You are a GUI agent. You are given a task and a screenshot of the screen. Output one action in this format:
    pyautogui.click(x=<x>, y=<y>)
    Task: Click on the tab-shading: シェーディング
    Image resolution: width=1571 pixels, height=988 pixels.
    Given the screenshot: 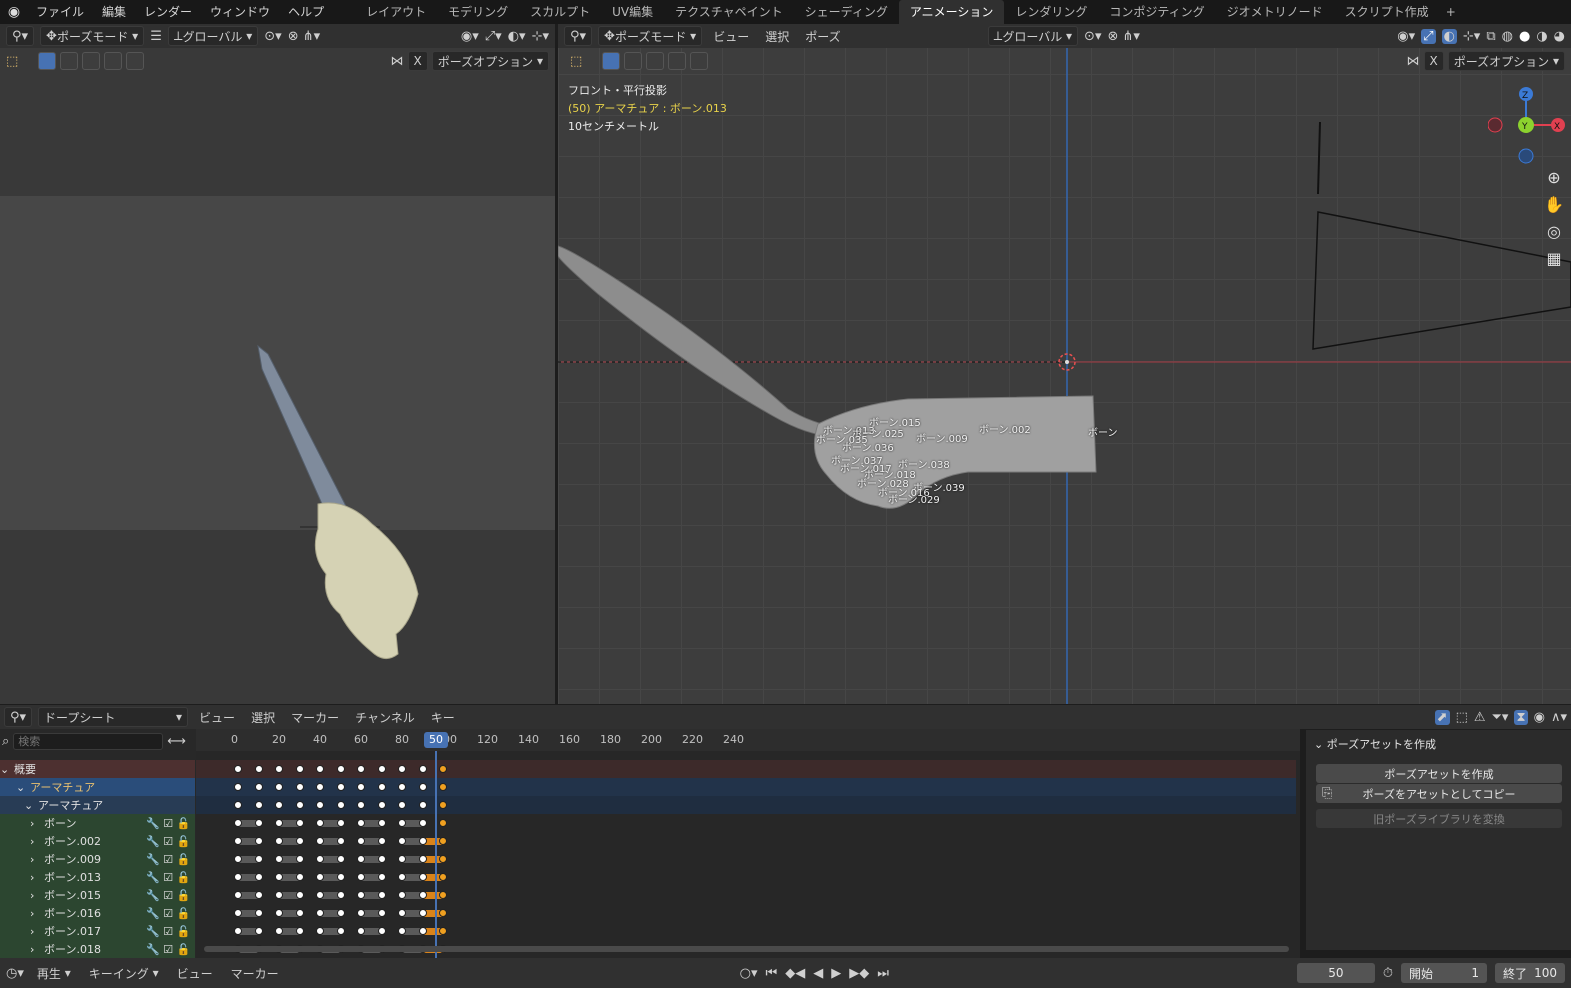 What is the action you would take?
    pyautogui.click(x=846, y=12)
    